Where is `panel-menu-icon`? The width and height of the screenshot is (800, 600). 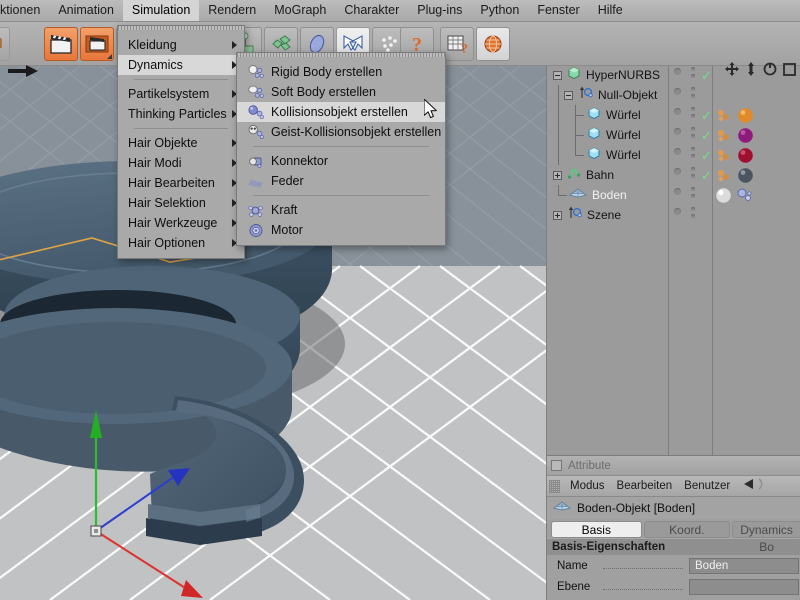 panel-menu-icon is located at coordinates (556, 465).